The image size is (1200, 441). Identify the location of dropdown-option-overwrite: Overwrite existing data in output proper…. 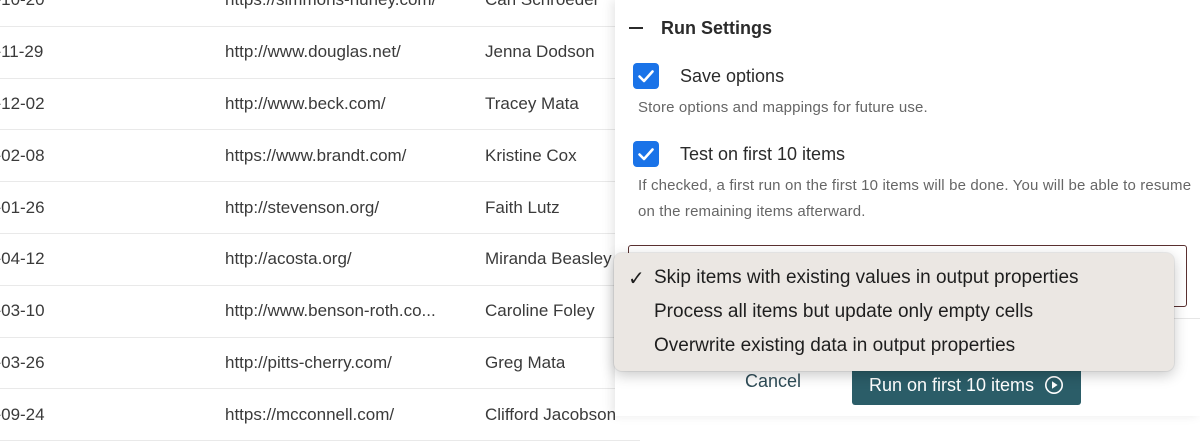
(894, 346).